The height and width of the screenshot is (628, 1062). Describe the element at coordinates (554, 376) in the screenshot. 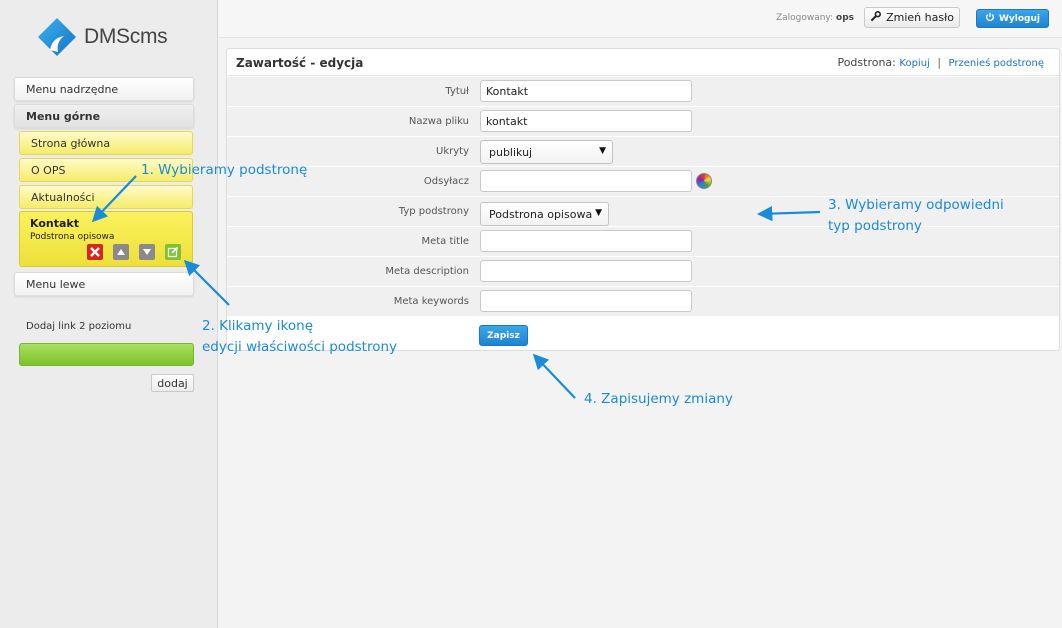

I see `arrow-step4` at that location.